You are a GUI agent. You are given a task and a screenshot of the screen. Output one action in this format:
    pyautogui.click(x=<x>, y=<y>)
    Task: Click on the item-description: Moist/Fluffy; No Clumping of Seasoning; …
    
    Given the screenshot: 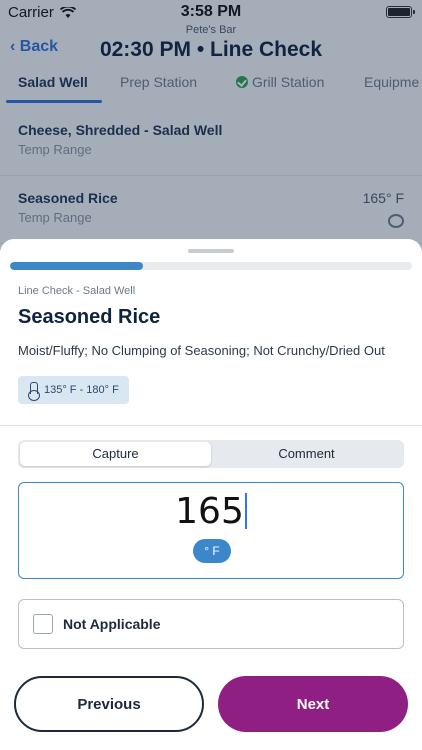 What is the action you would take?
    pyautogui.click(x=201, y=350)
    